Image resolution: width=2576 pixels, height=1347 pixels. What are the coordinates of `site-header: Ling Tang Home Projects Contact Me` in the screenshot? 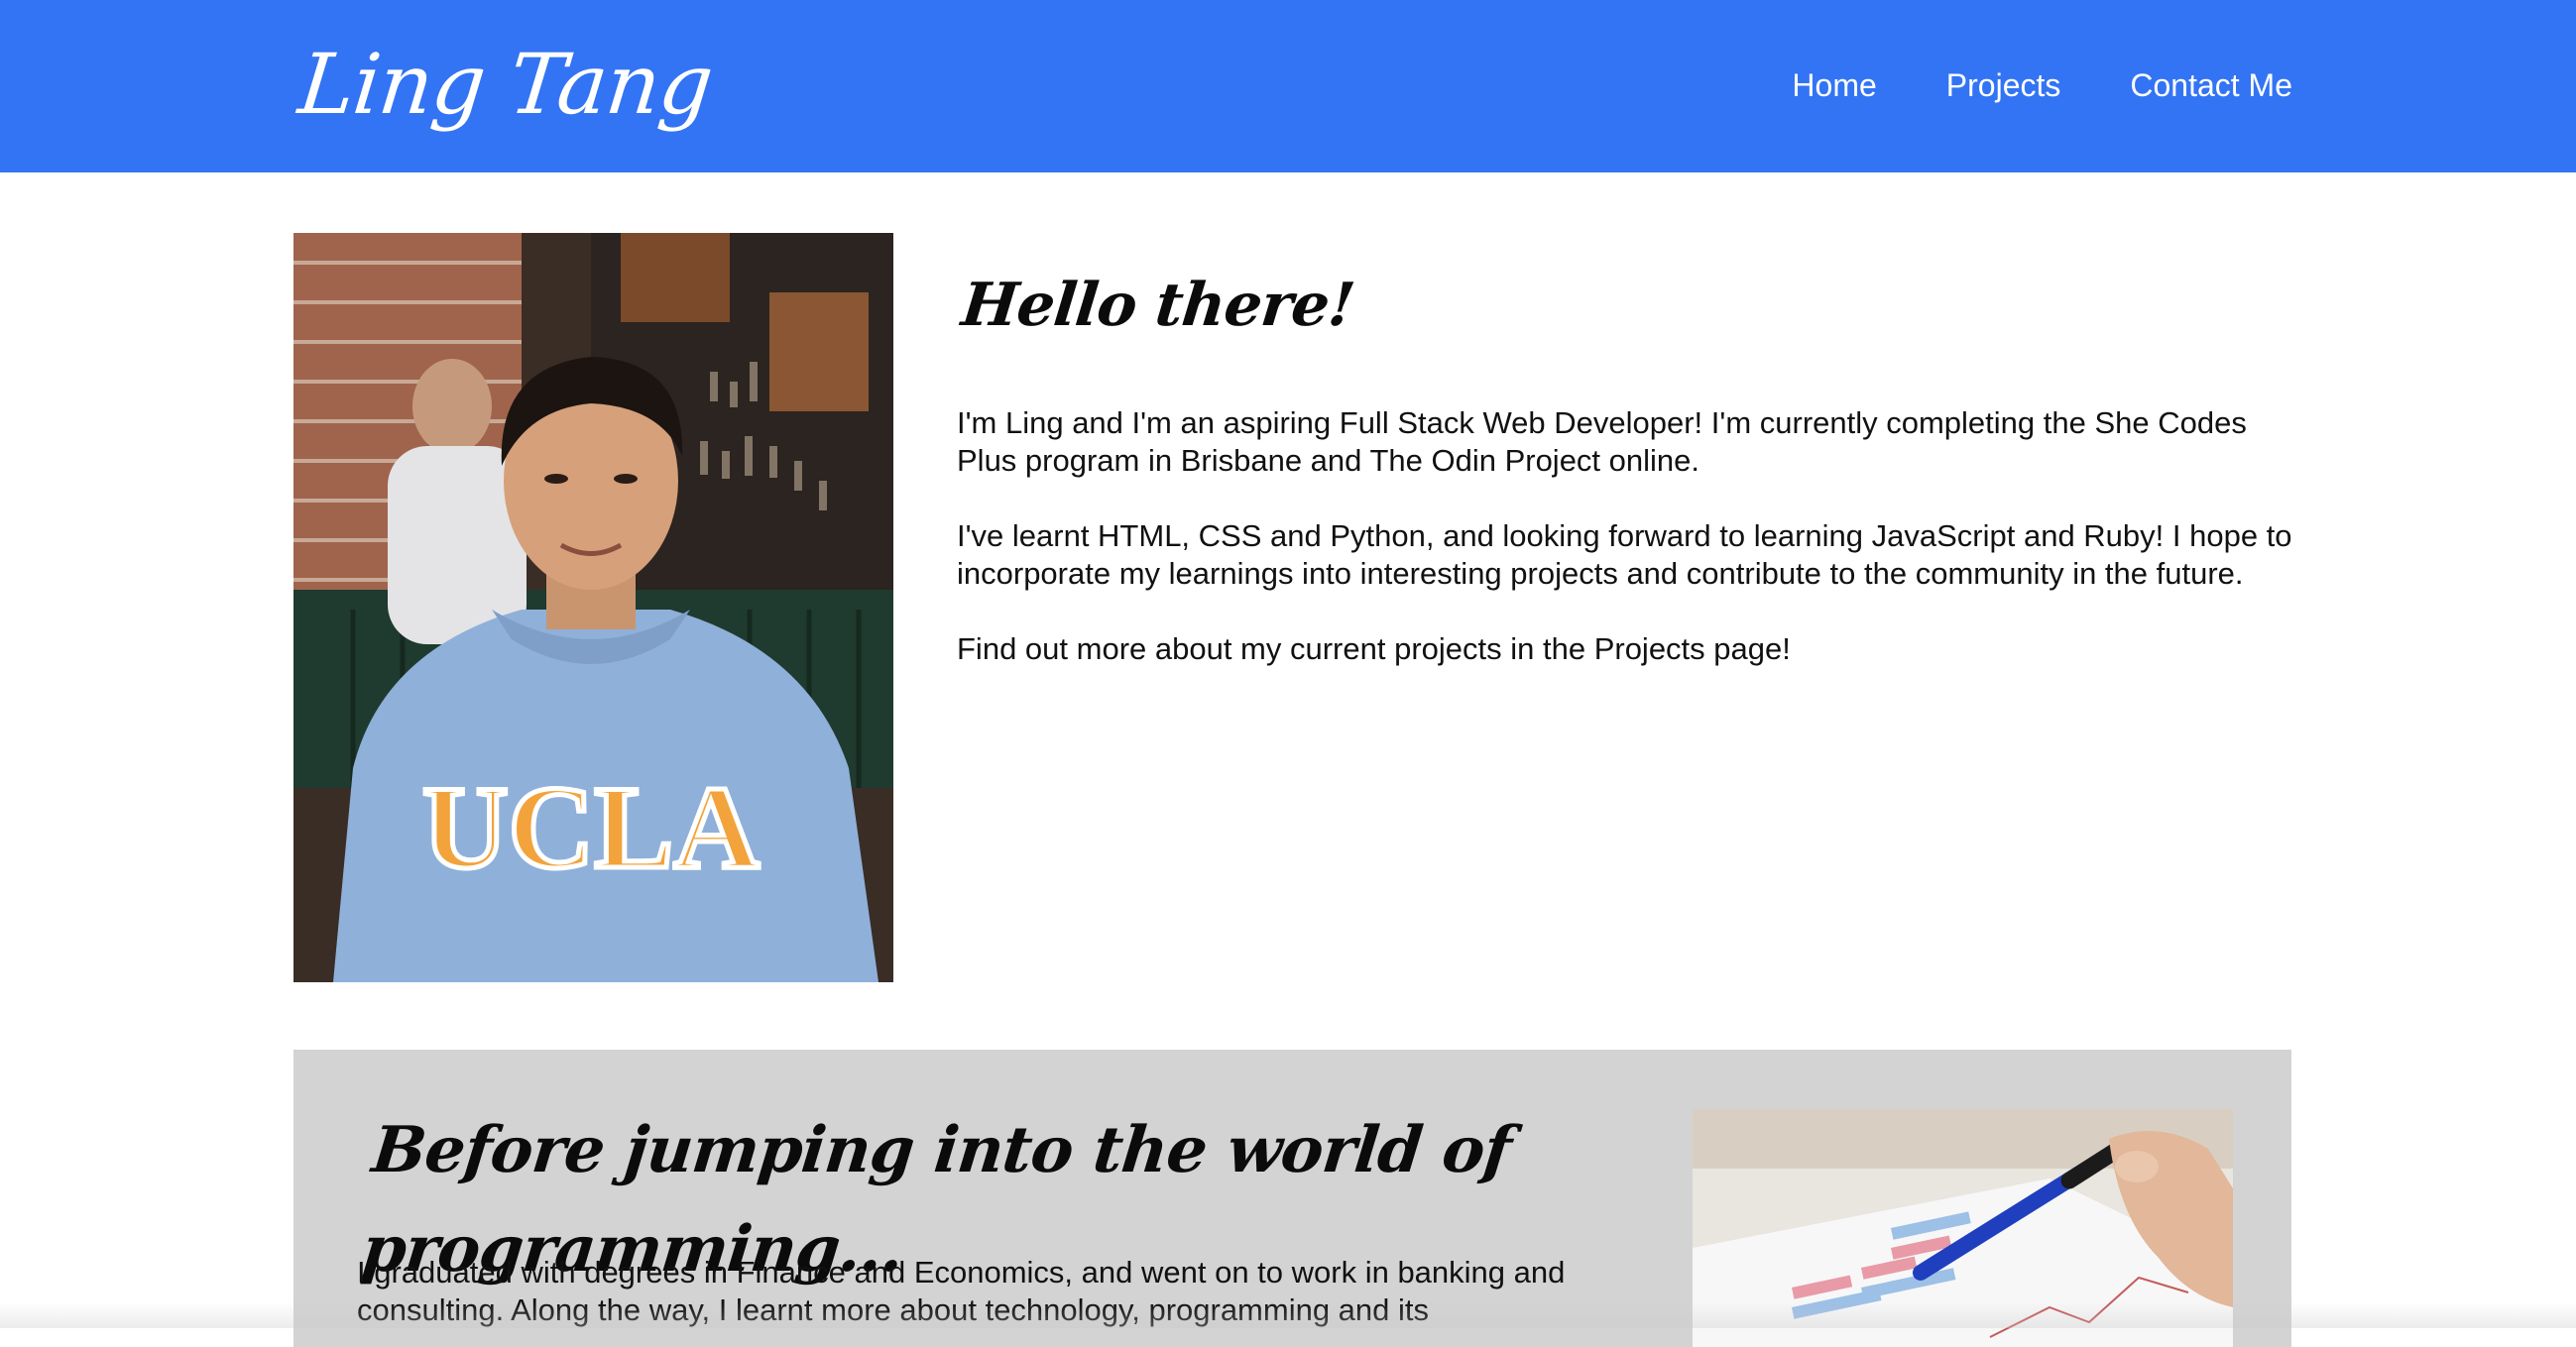 It's located at (1288, 86).